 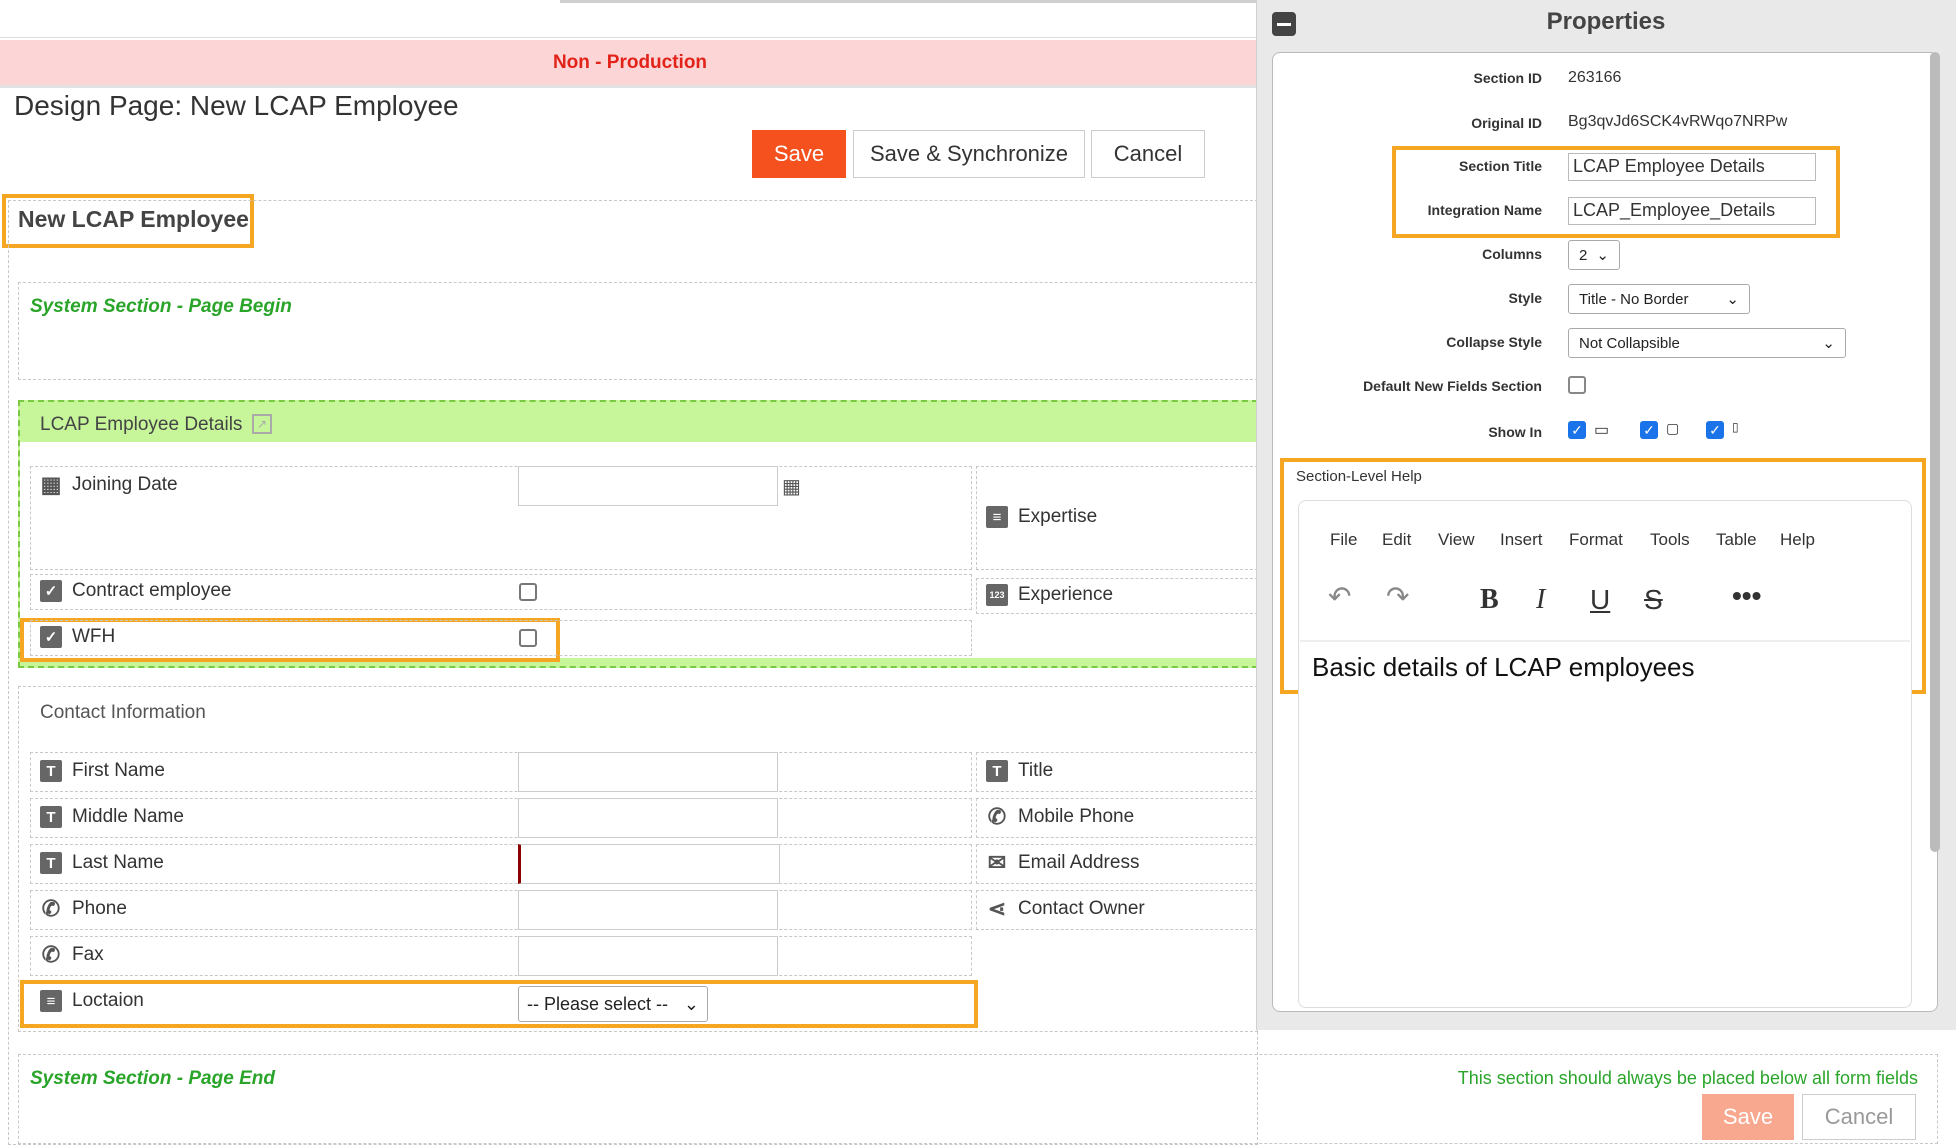 I want to click on show-in-phone-checkbox: ✓, so click(x=1715, y=430).